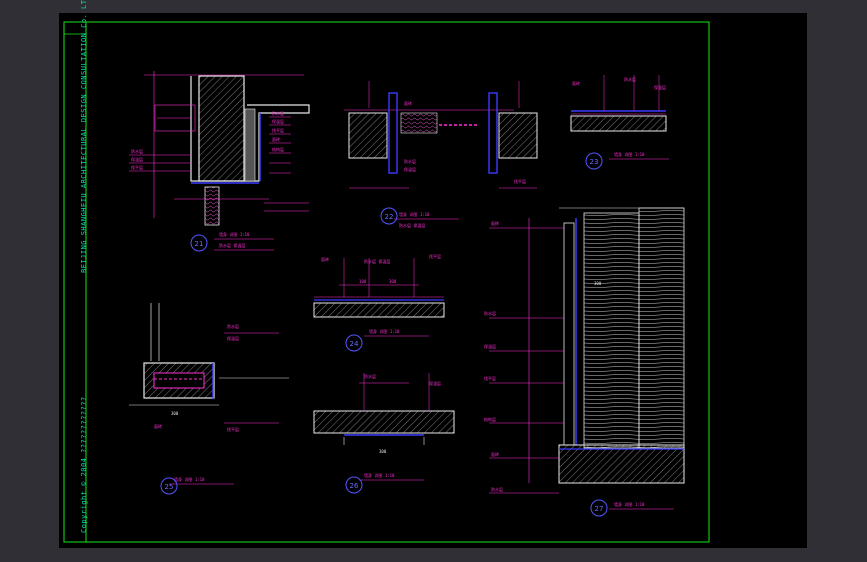 Image resolution: width=867 pixels, height=562 pixels. I want to click on detail-26: 防水层 保温层 300 墙身 详图 1:10, so click(384, 427).